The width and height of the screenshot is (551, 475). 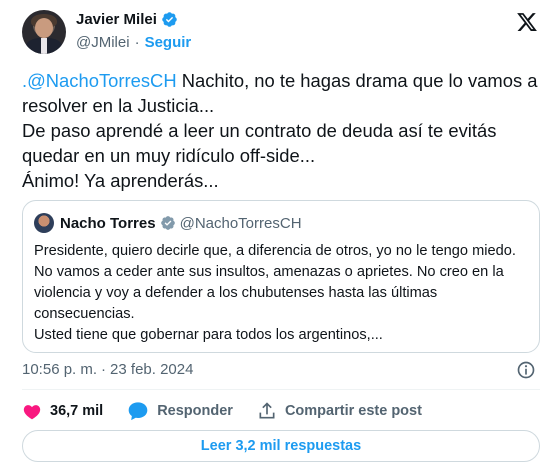 What do you see at coordinates (152, 369) in the screenshot?
I see `tweet-date: 23 feb. 2024` at bounding box center [152, 369].